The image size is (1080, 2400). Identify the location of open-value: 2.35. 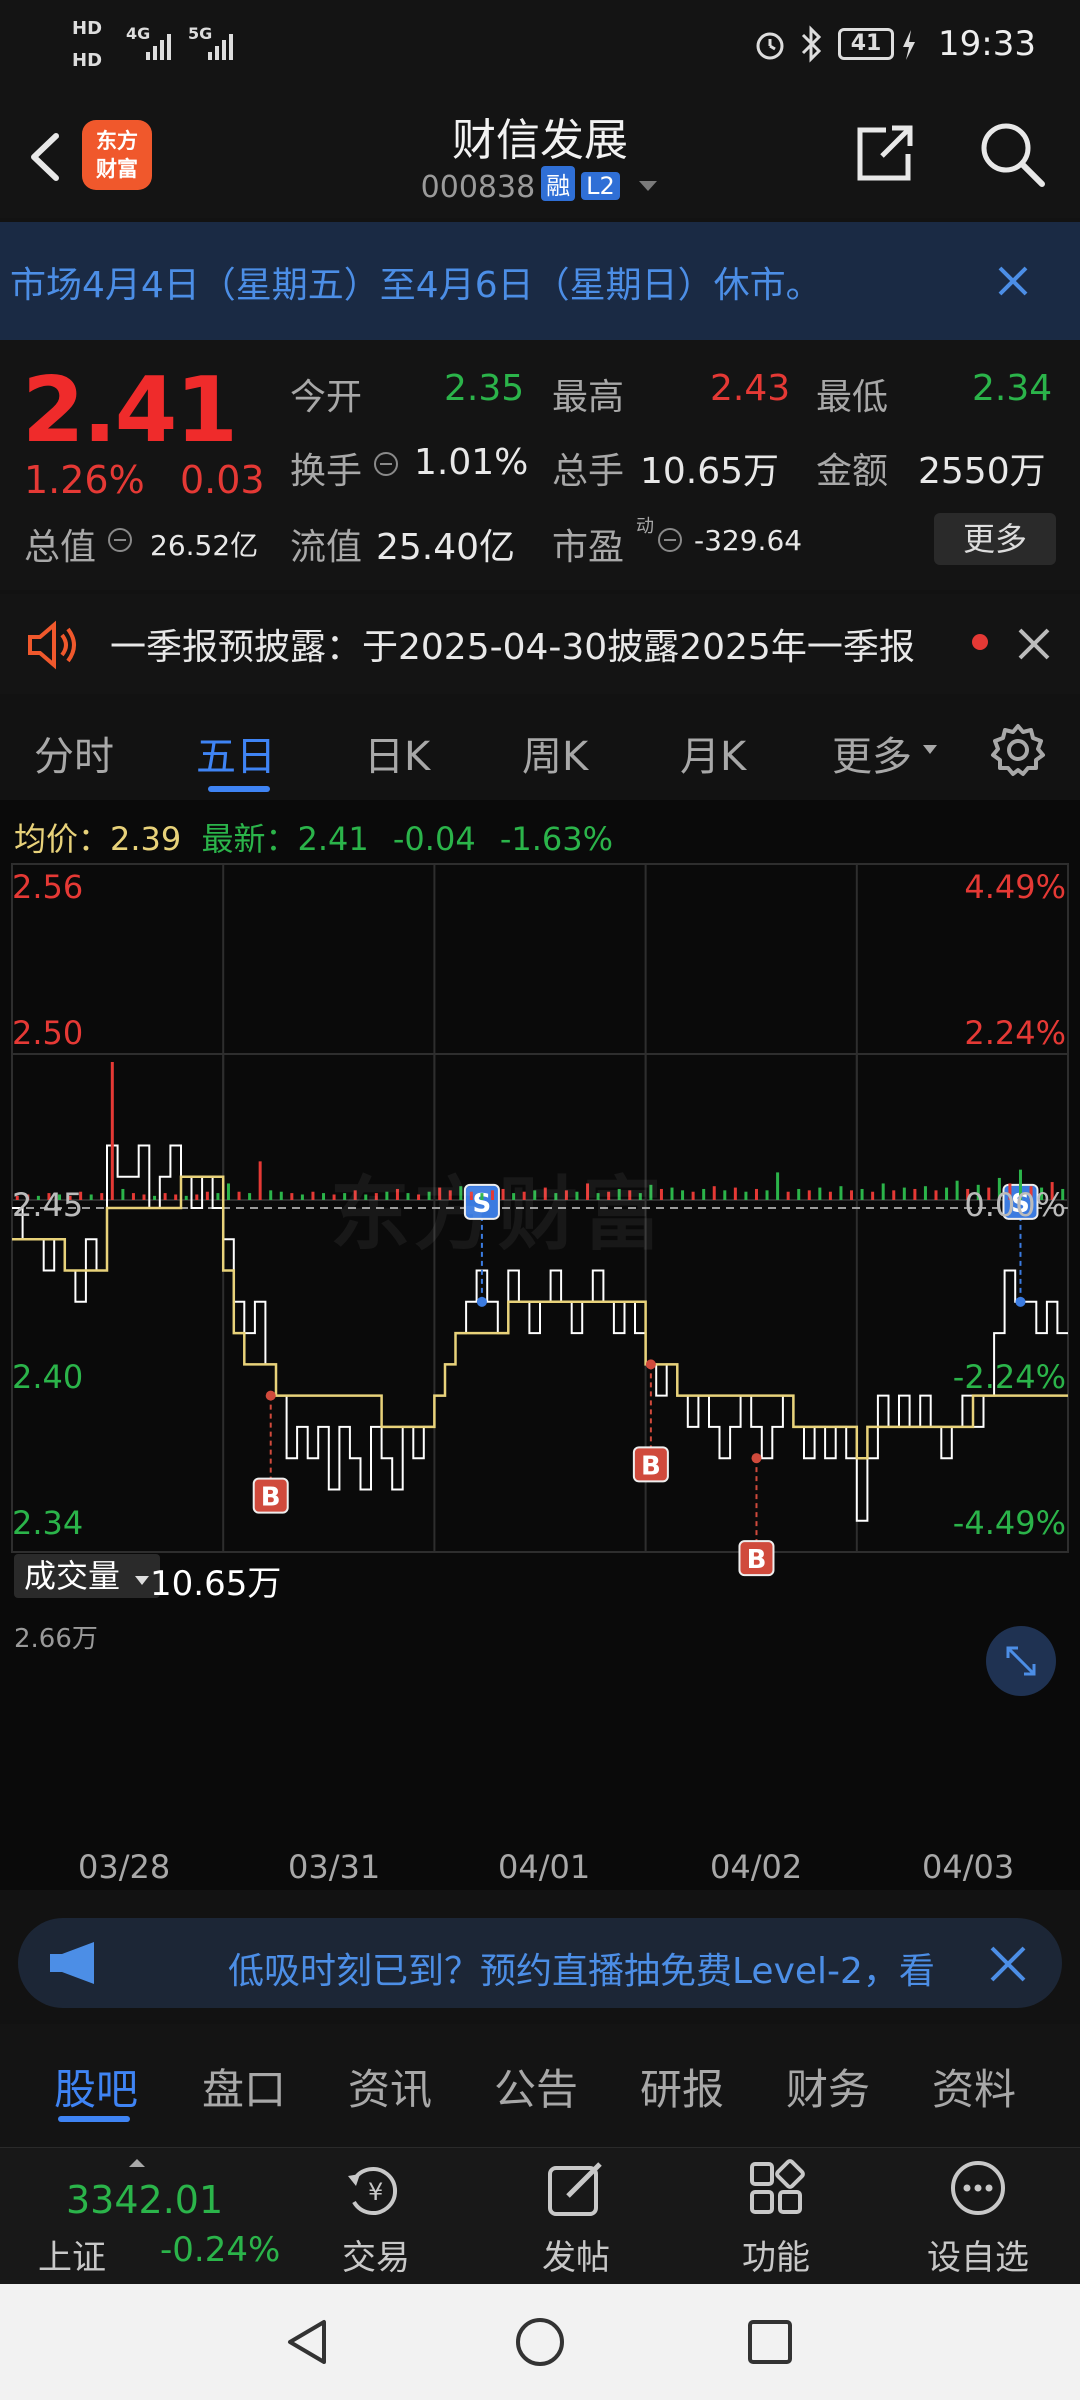
(484, 388).